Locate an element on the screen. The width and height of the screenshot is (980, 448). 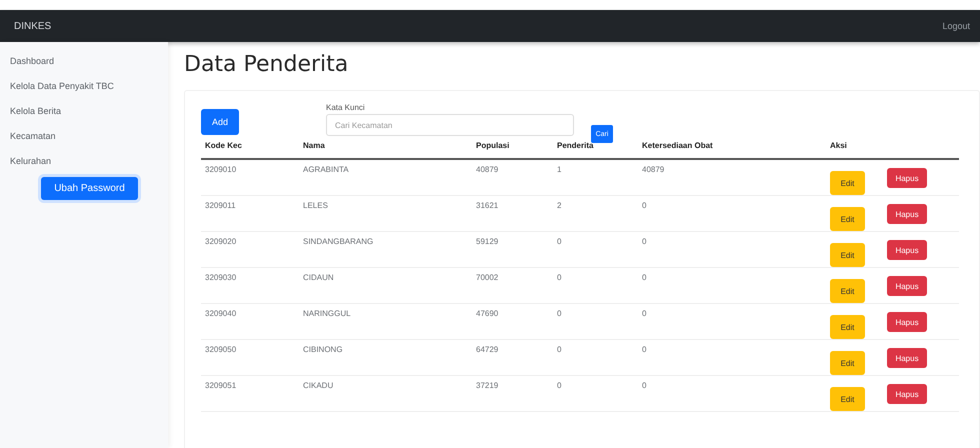
table-cell: 70002 is located at coordinates (512, 286).